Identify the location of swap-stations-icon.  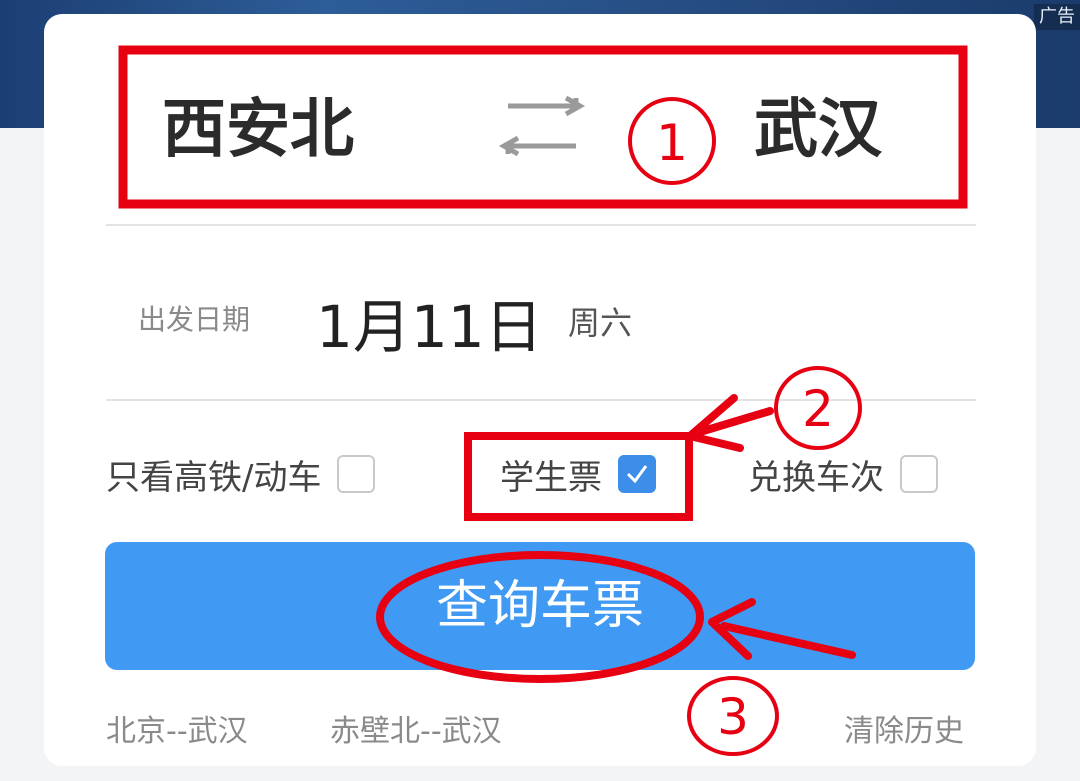
(542, 126).